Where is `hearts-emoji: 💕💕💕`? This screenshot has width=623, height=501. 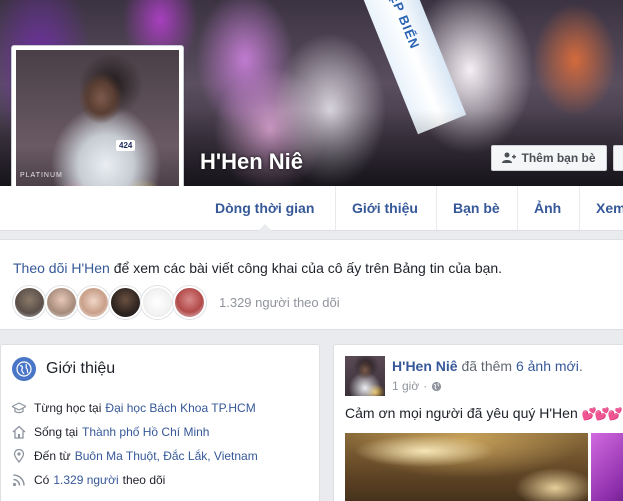 hearts-emoji: 💕💕💕 is located at coordinates (602, 414).